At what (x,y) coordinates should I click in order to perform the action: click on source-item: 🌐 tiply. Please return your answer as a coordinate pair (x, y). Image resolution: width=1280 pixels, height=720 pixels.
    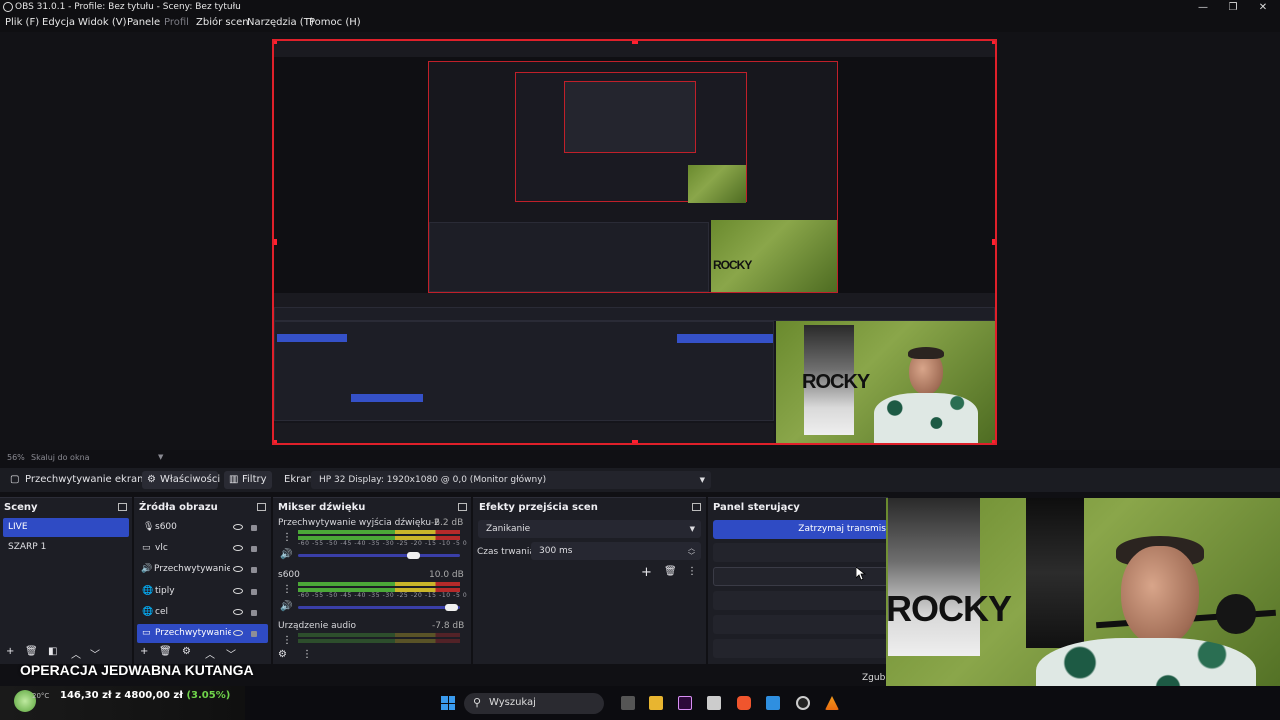
    Looking at the image, I should click on (202, 591).